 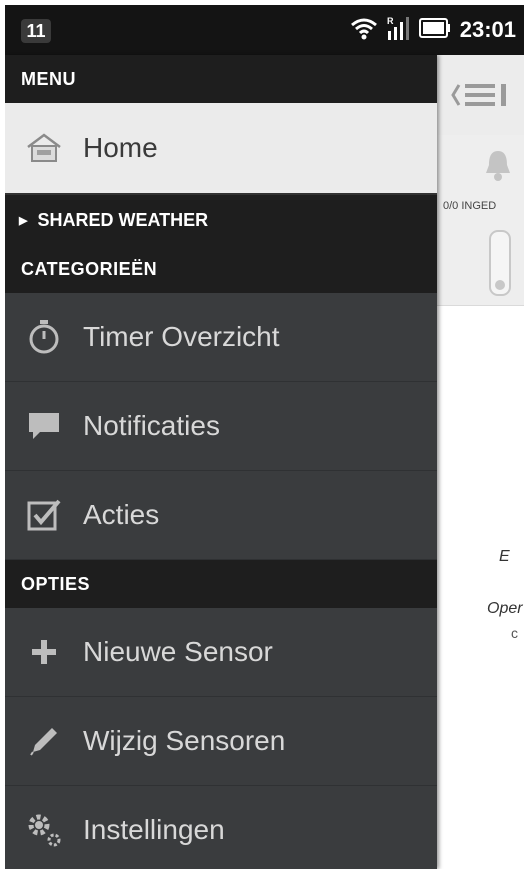 What do you see at coordinates (44, 148) in the screenshot?
I see `house-icon` at bounding box center [44, 148].